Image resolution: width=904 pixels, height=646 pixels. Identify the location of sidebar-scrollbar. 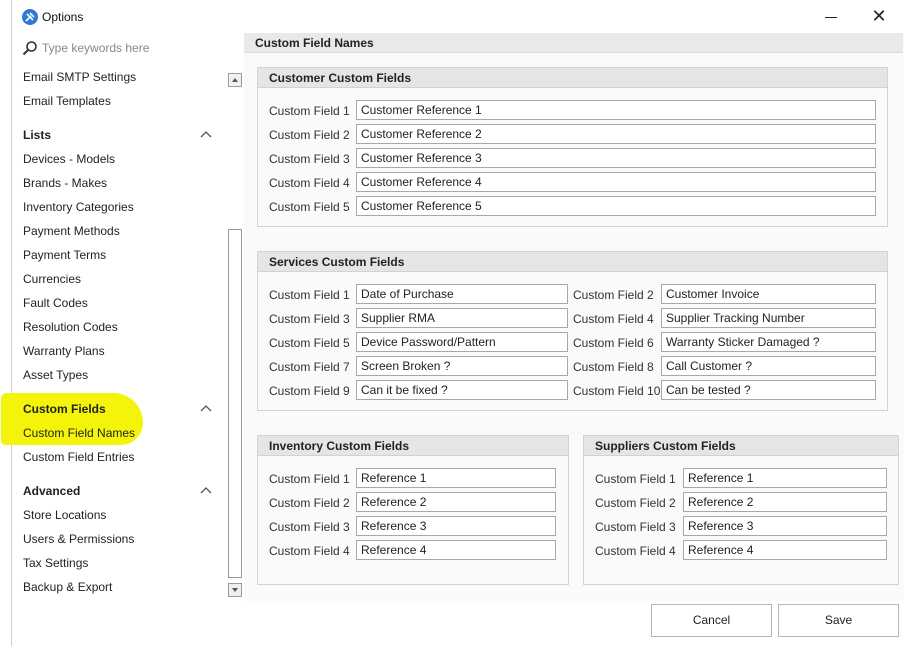
(235, 336).